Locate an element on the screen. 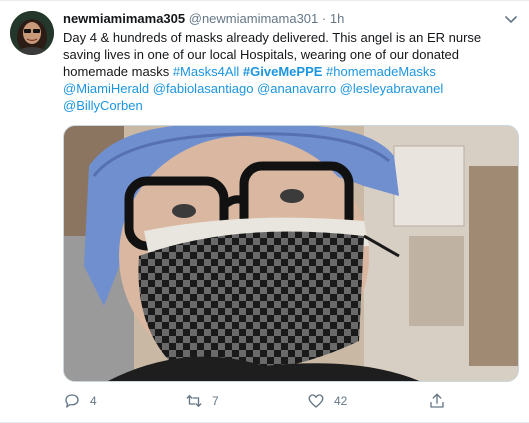  avatar is located at coordinates (32, 33).